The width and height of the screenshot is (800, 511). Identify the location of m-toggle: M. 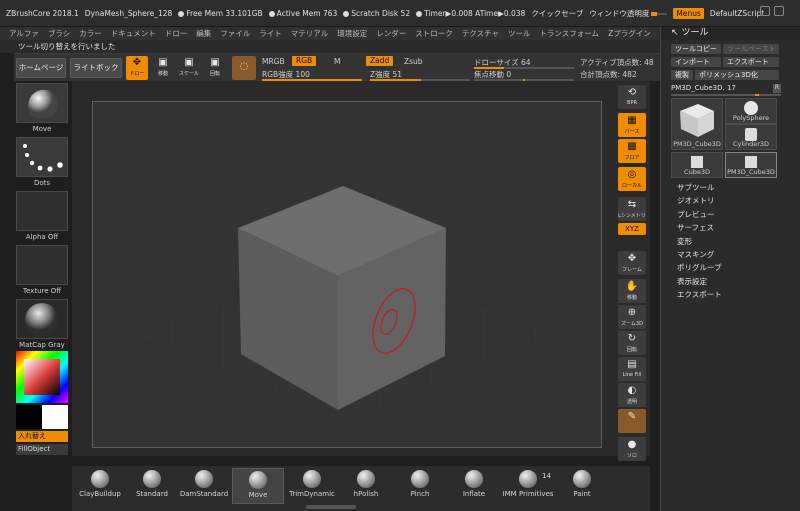
(337, 61).